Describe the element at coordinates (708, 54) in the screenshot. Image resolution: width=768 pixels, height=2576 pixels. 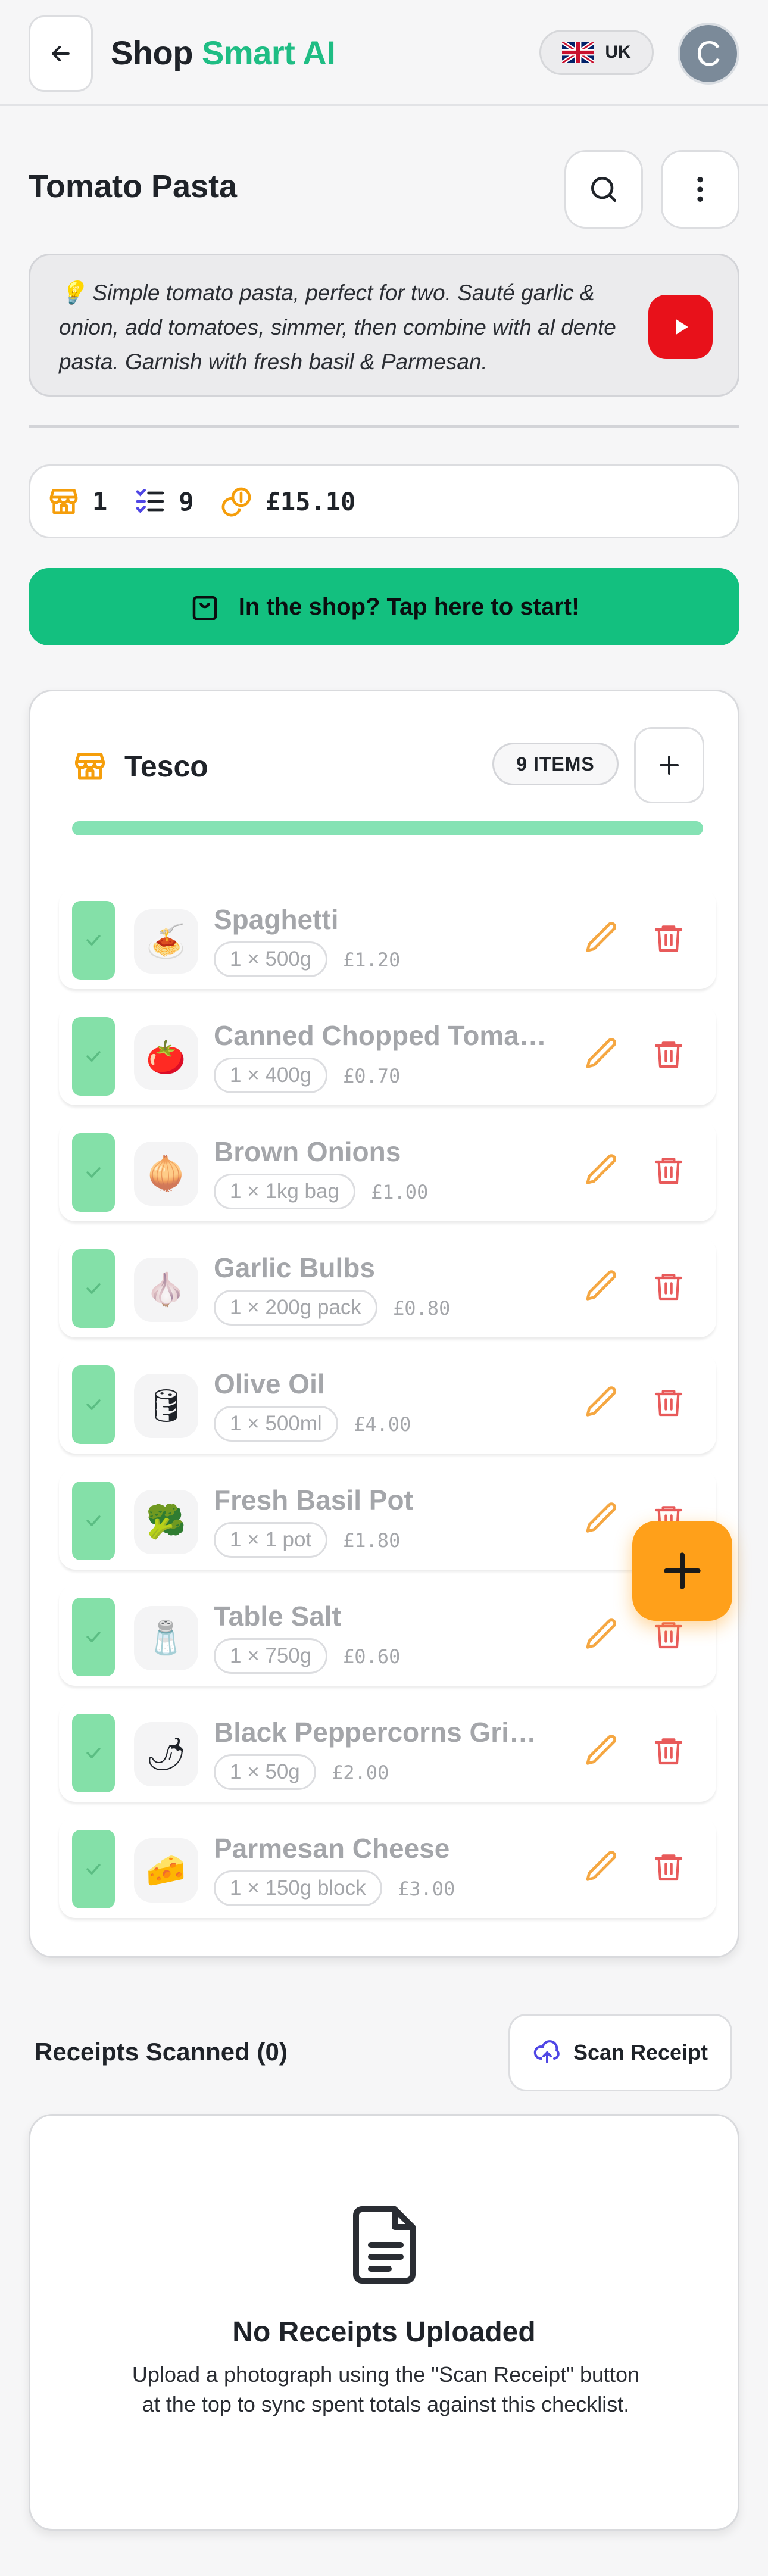
I see `avatar: C` at that location.